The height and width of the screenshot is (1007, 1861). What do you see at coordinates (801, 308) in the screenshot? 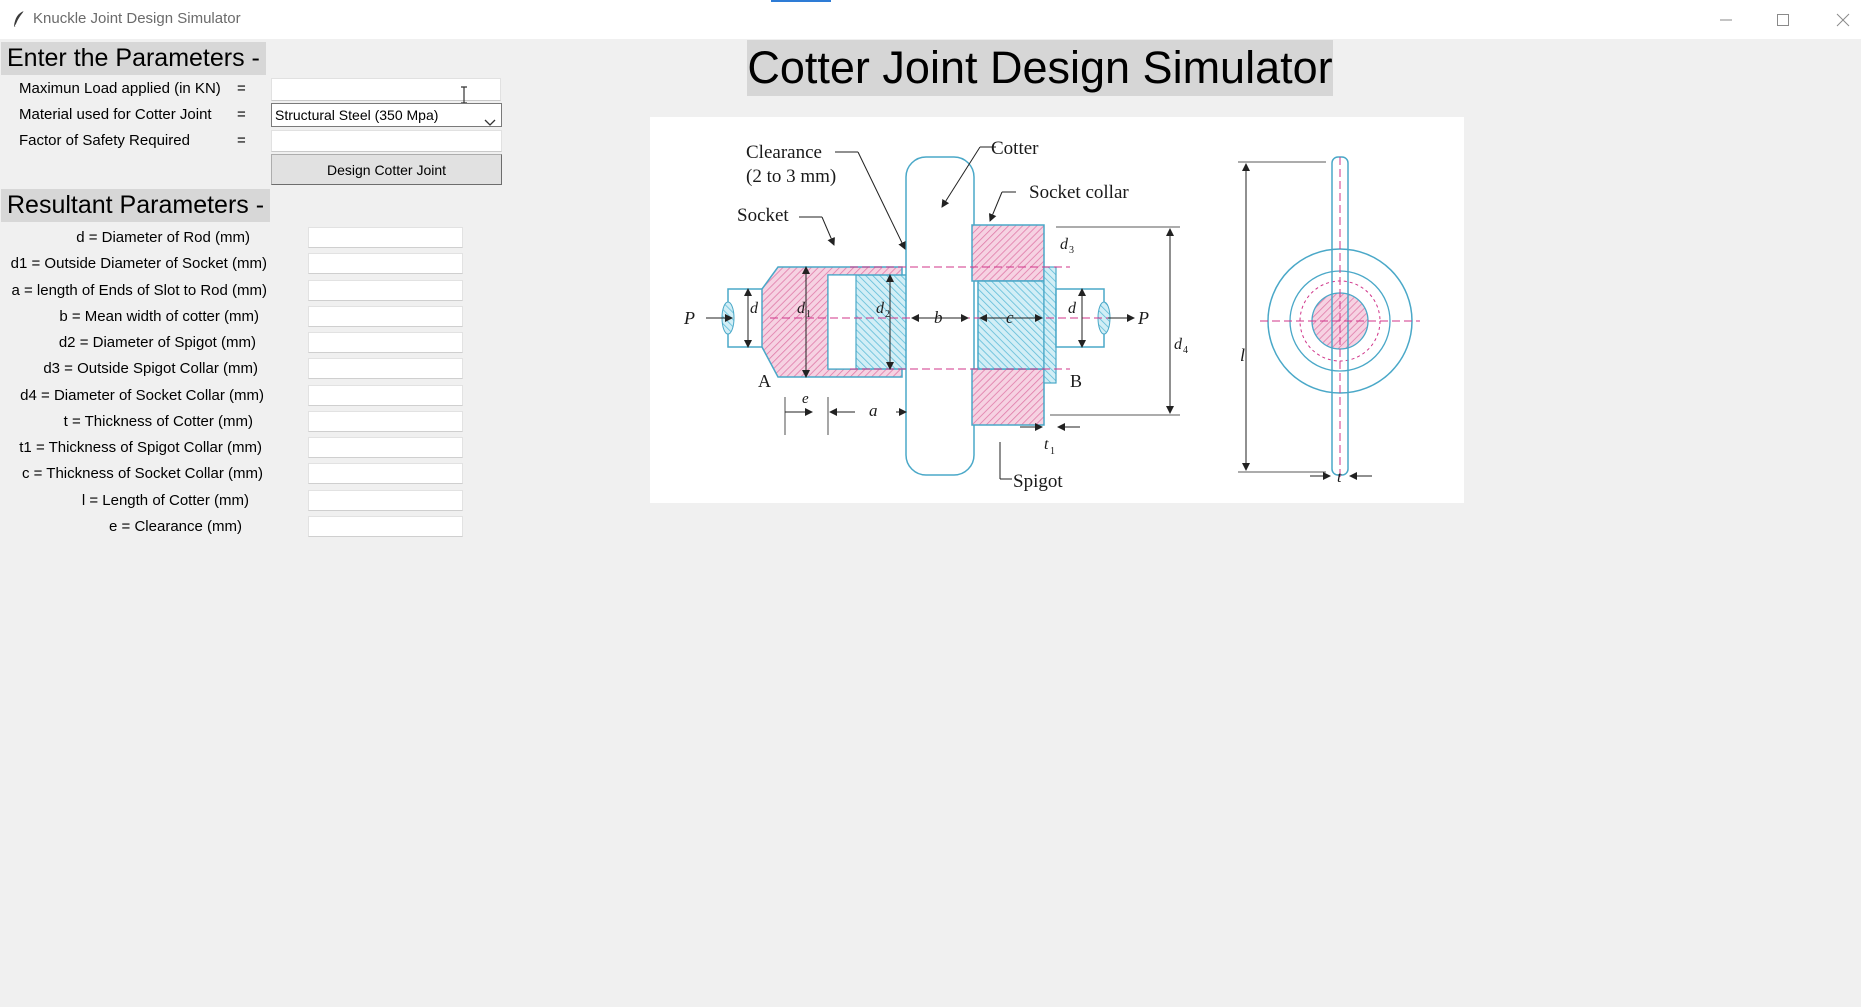
I see `d1-label: d` at bounding box center [801, 308].